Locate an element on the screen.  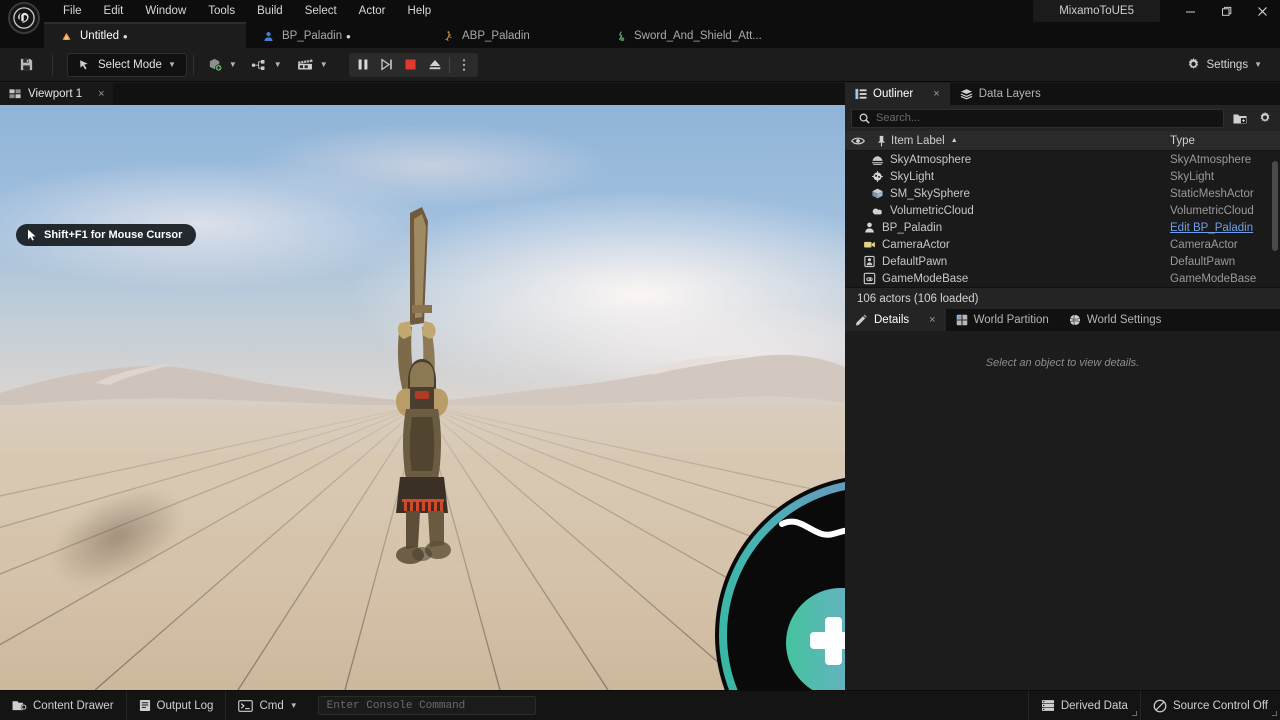
tab-untitled-level: Untitled • is located at coordinates (145, 35).